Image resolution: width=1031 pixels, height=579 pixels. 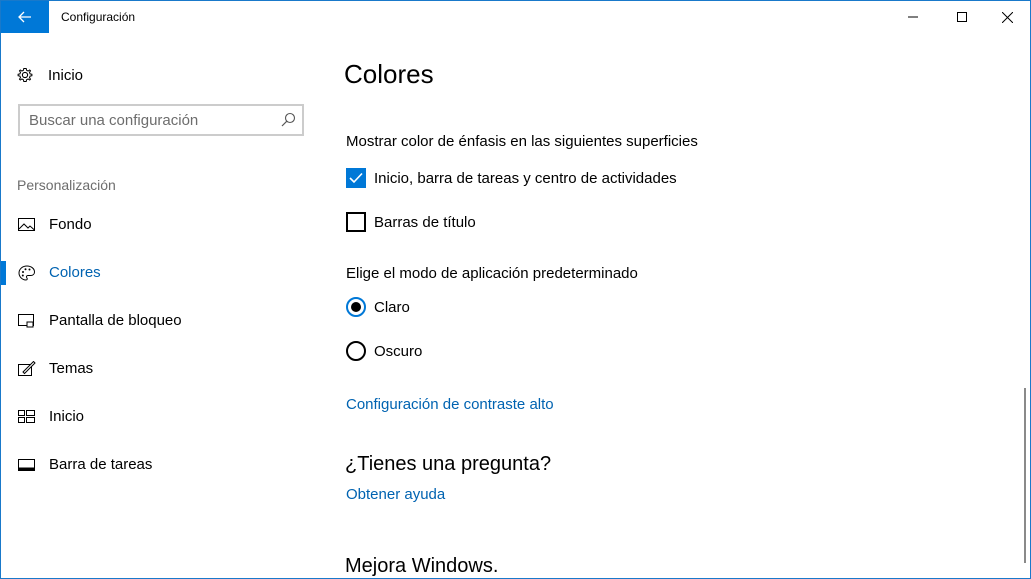 I want to click on sidebar-item-fondo: Fondo, so click(x=162, y=225).